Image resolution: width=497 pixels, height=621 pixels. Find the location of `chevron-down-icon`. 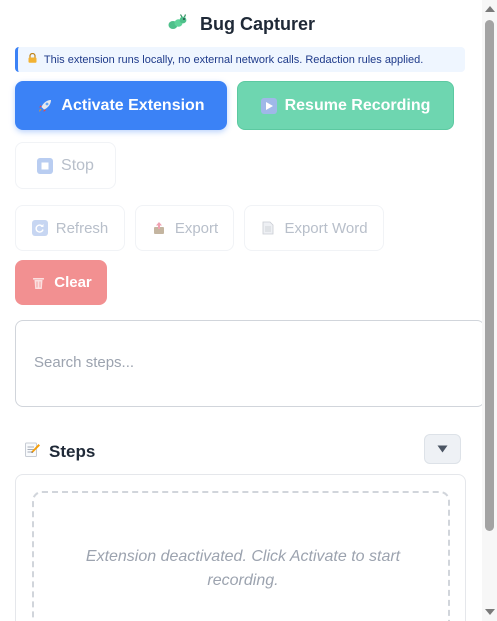

chevron-down-icon is located at coordinates (442, 449).